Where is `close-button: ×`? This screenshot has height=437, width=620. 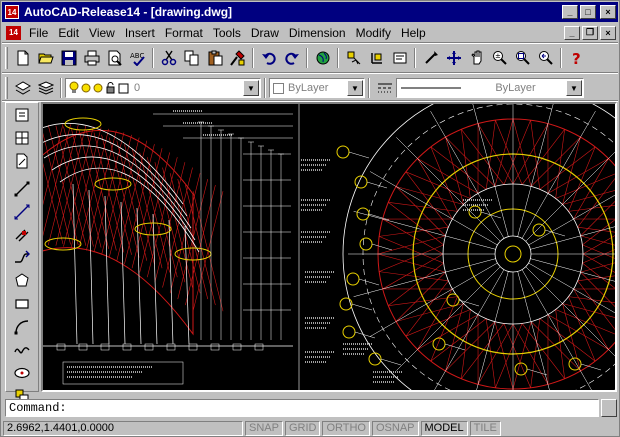
close-button: × is located at coordinates (608, 12).